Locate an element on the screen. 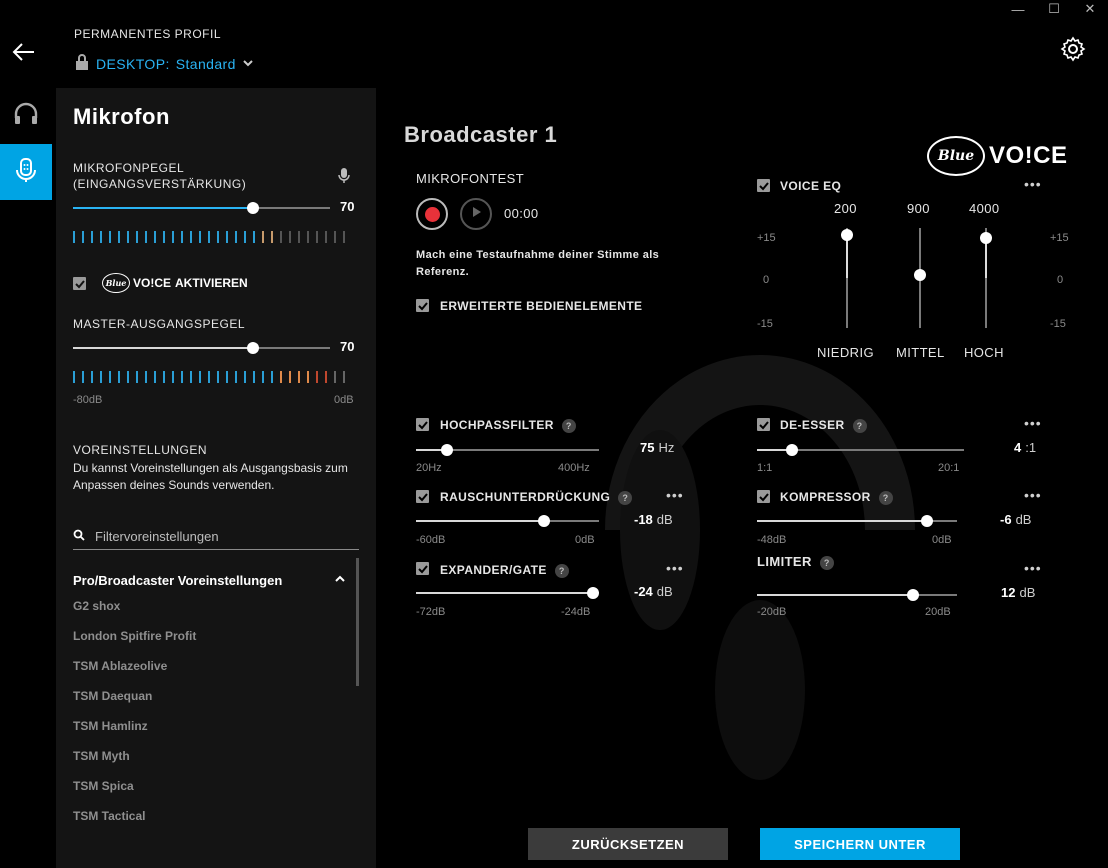  expander-gate-checkbox is located at coordinates (422, 568).